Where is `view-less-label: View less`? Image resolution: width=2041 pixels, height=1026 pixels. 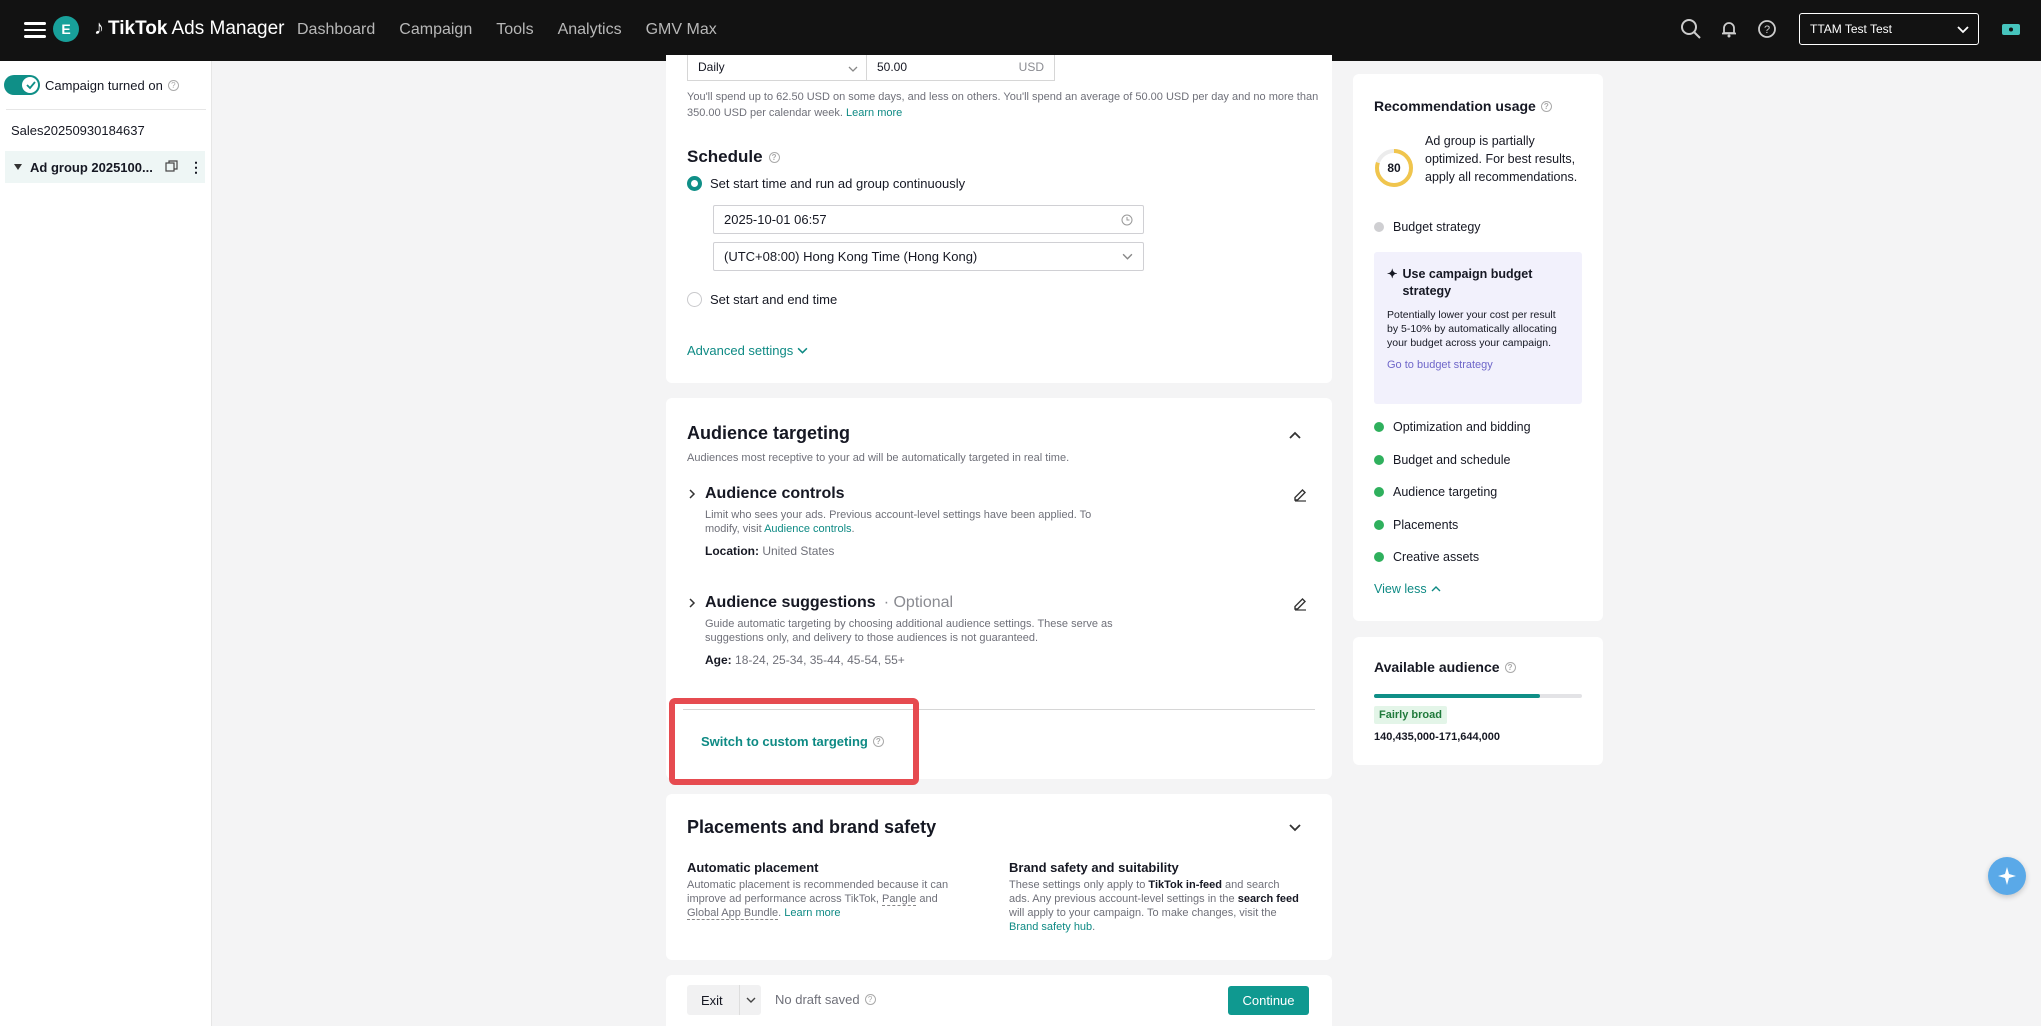
view-less-label: View less is located at coordinates (1400, 589).